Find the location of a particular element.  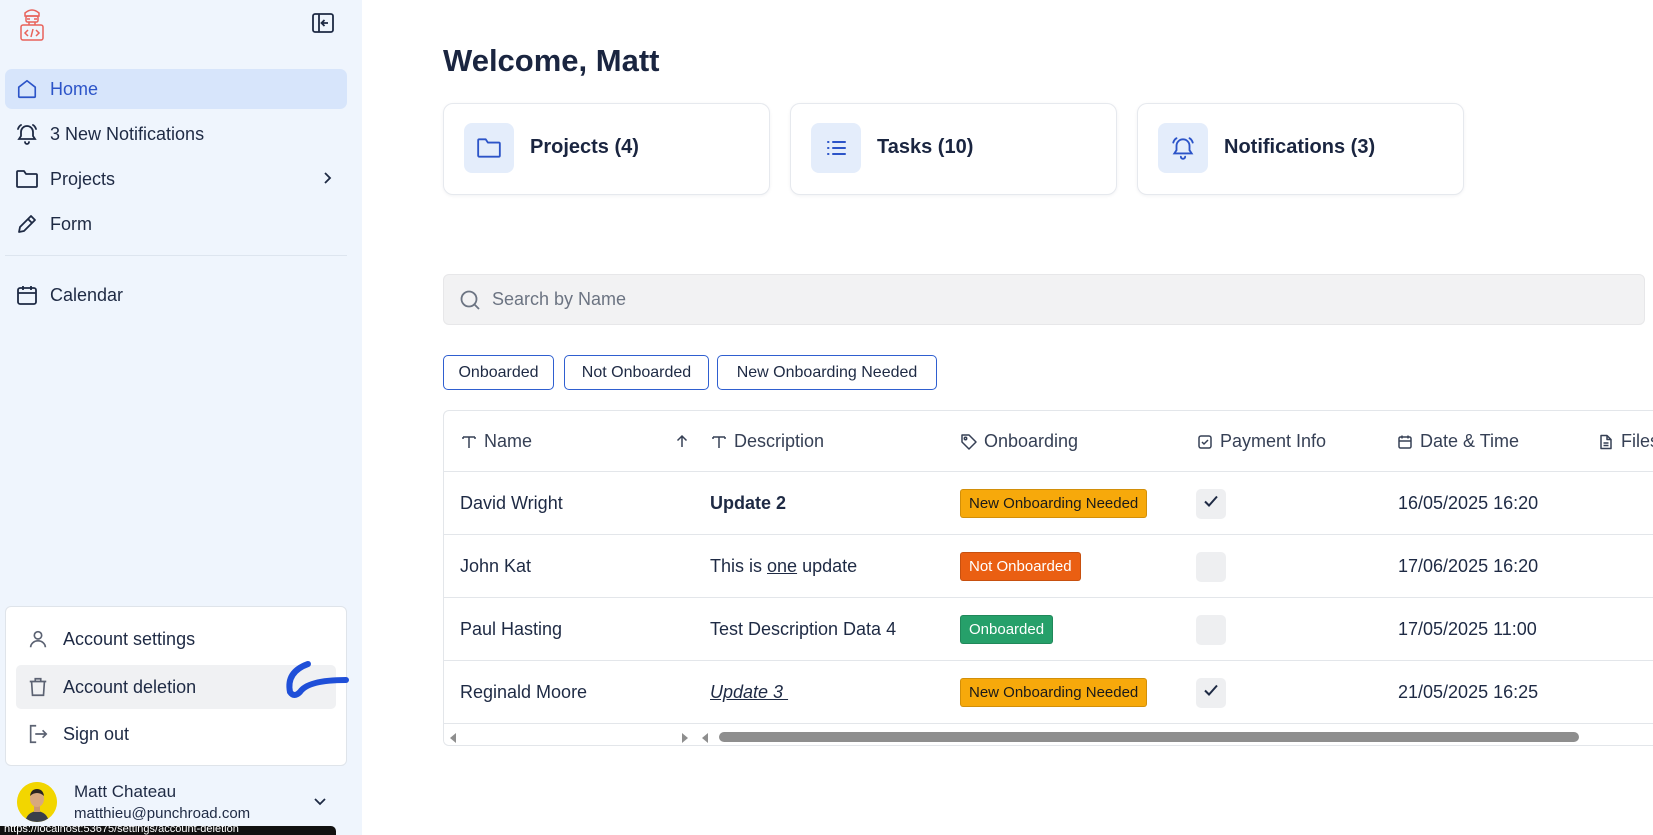

horizontal-scrollbar is located at coordinates (1048, 735).